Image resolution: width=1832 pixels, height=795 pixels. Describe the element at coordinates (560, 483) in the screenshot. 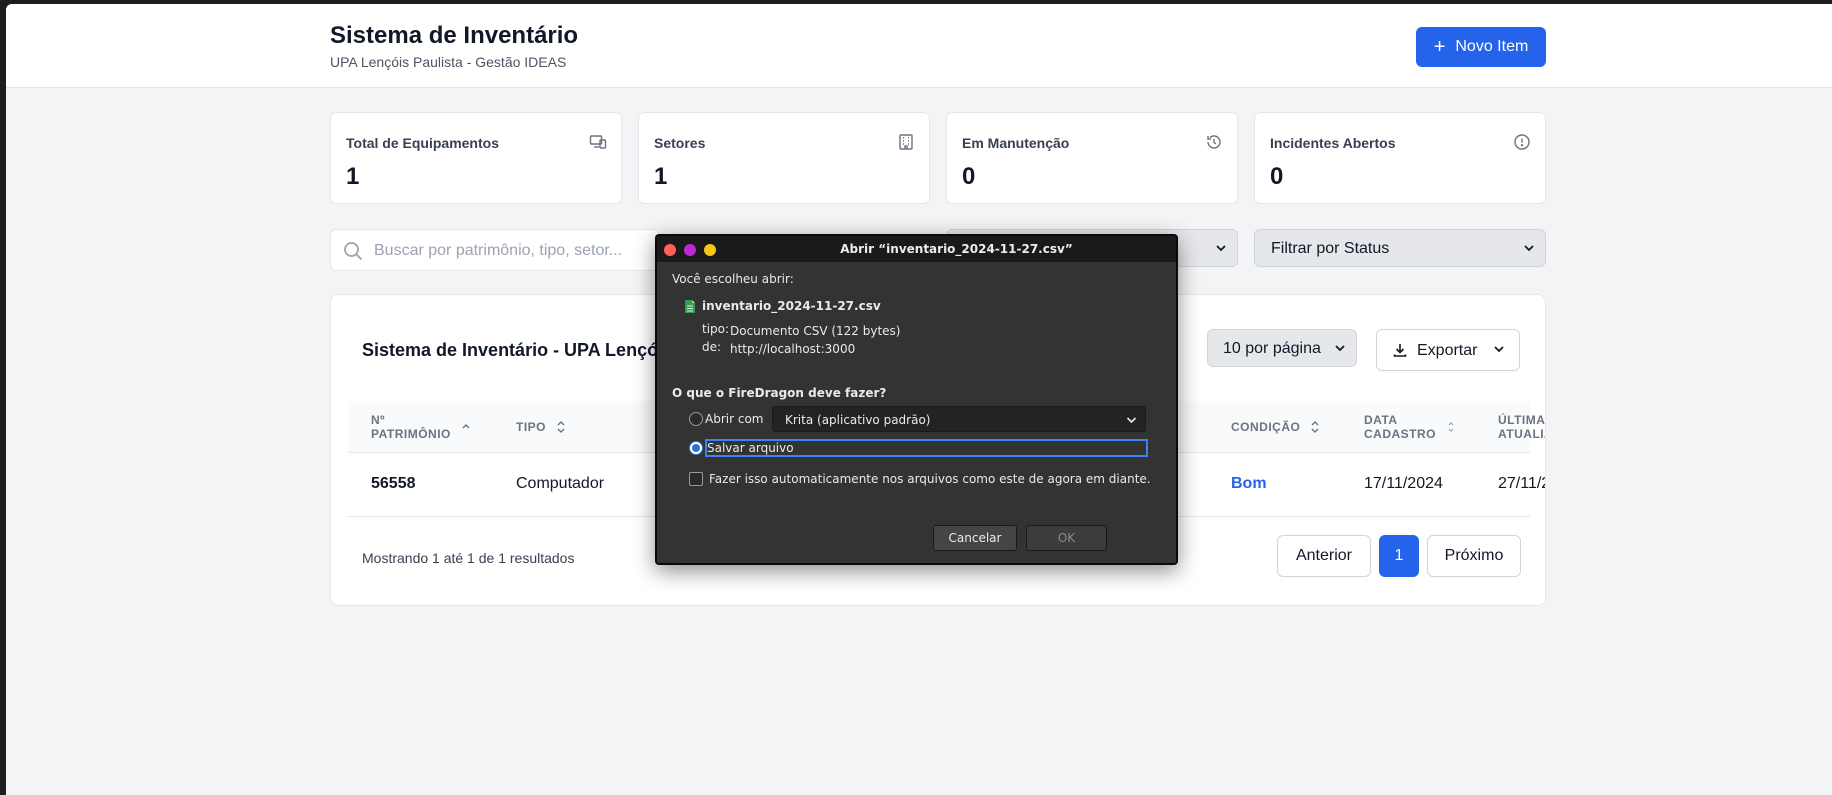

I see `cell-tipo: Computador` at that location.